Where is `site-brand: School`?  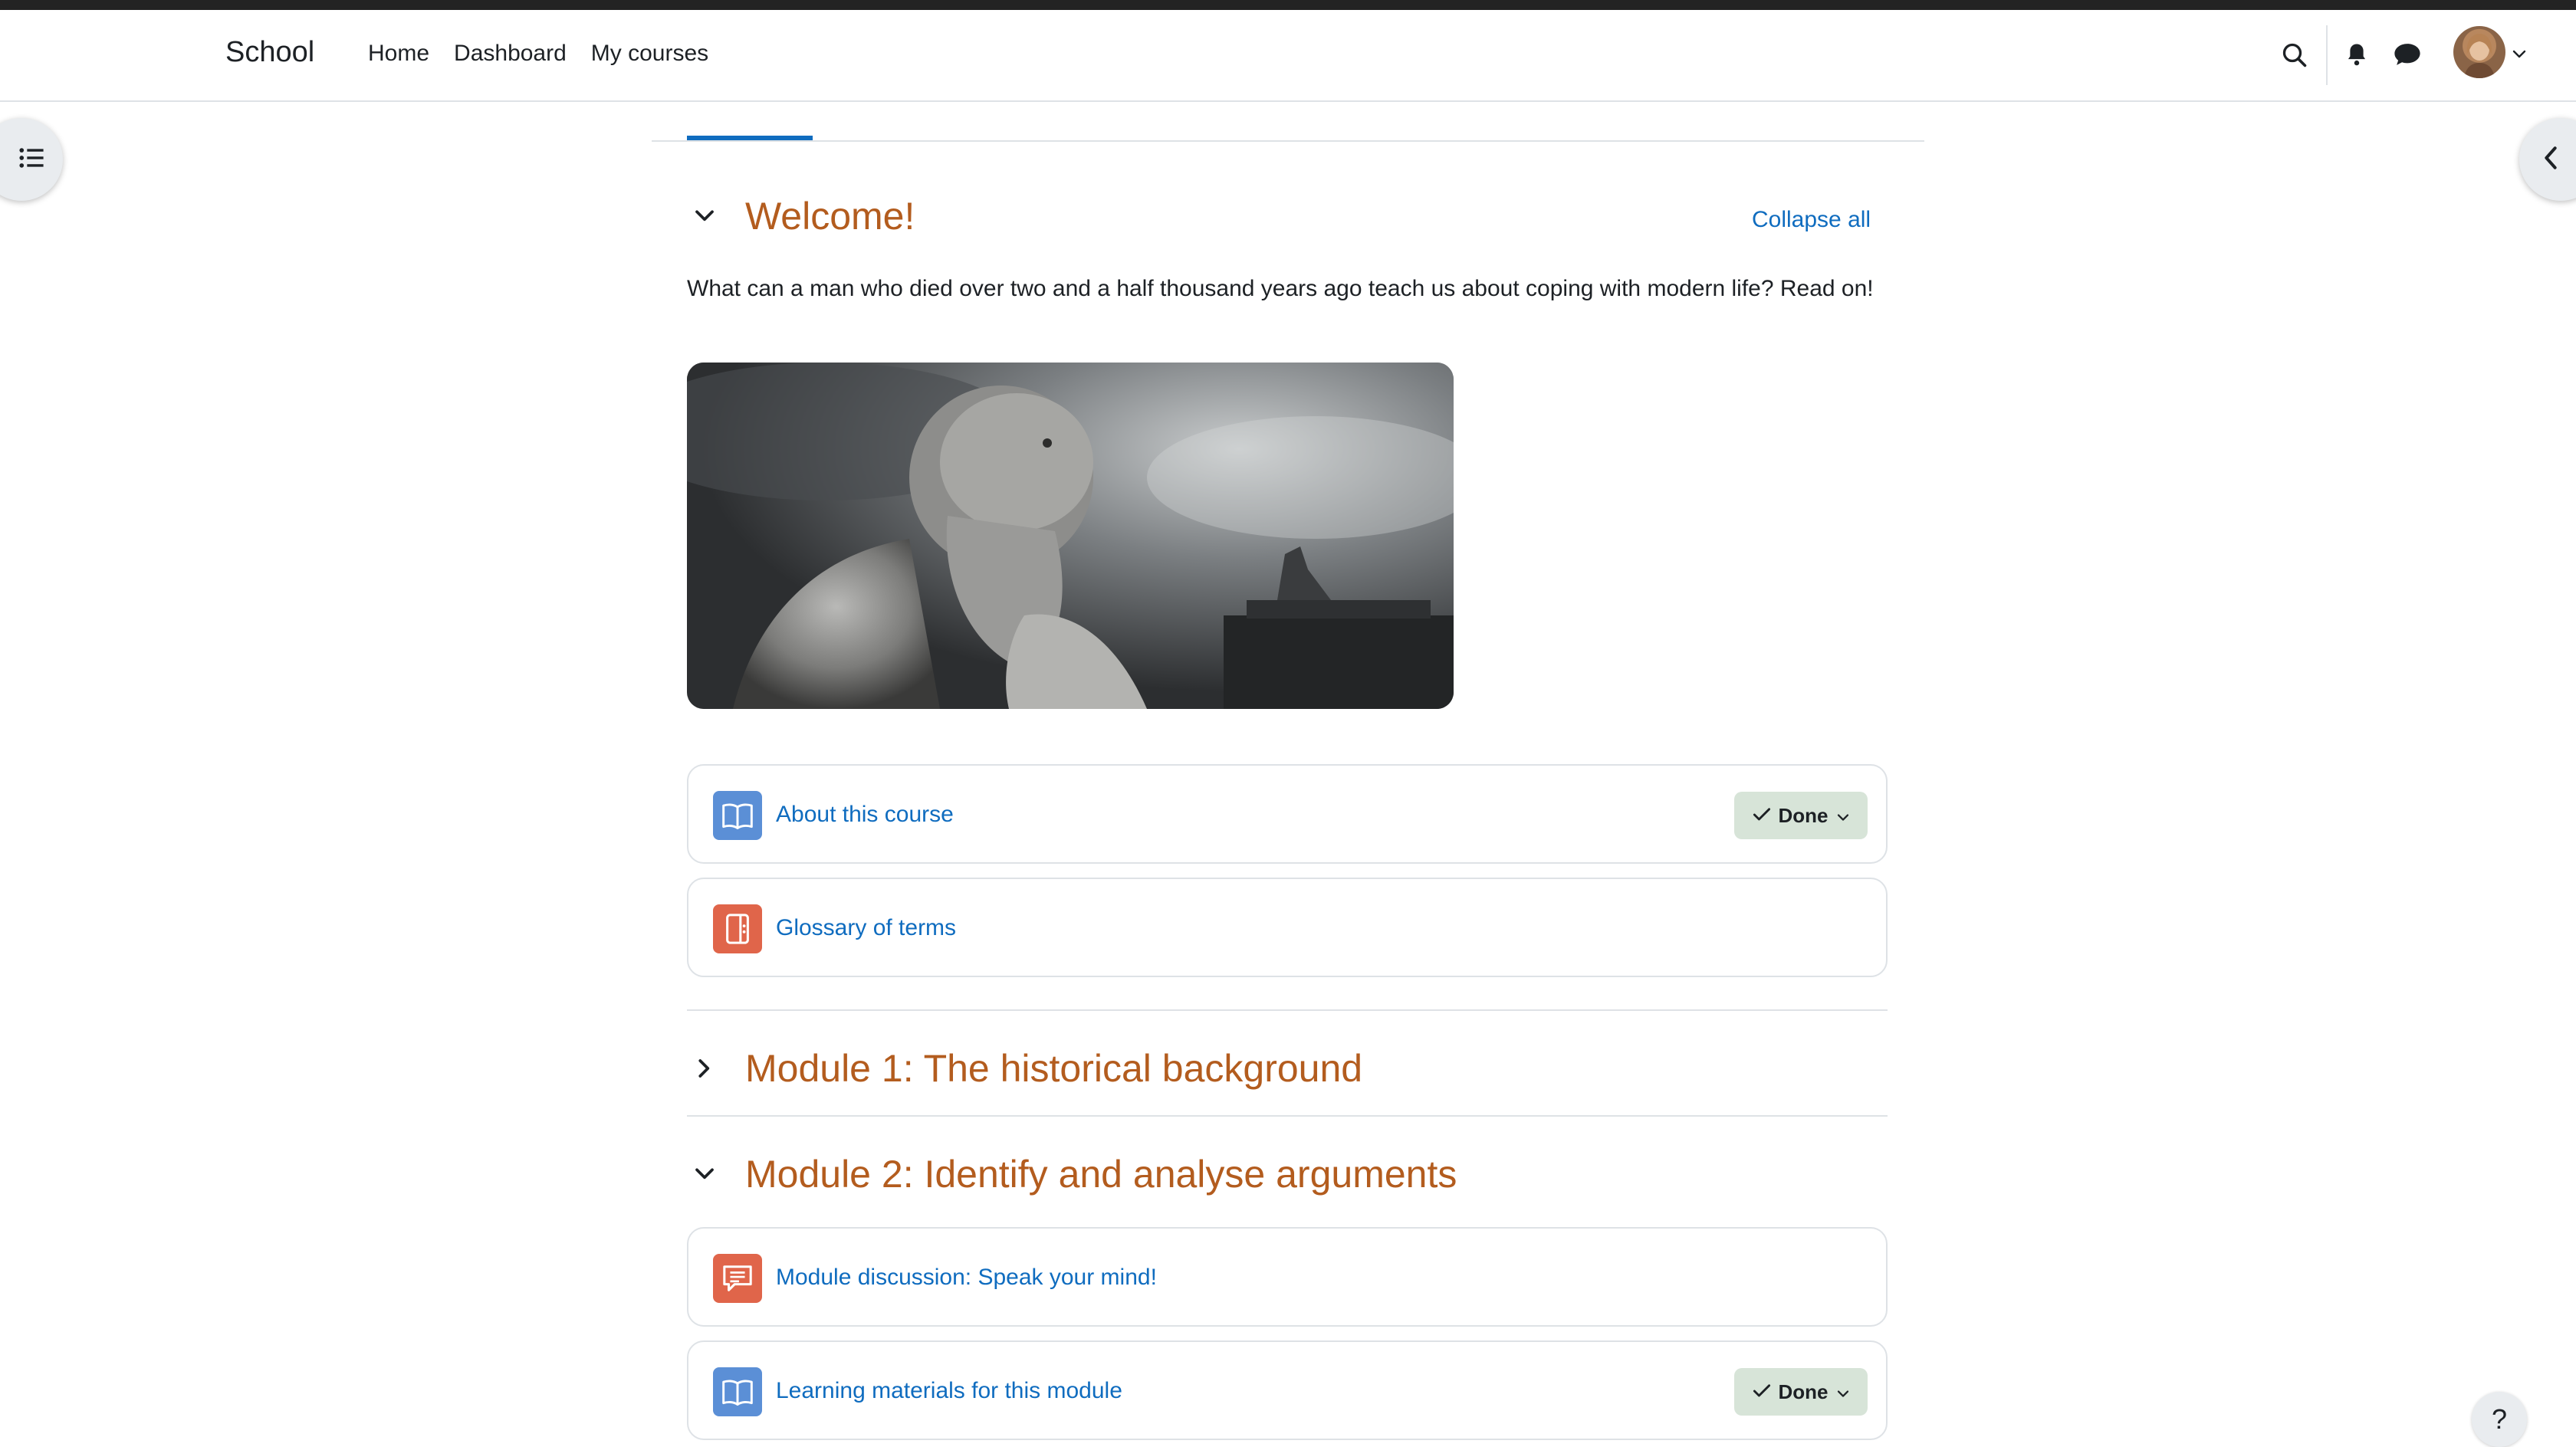
site-brand: School is located at coordinates (270, 53).